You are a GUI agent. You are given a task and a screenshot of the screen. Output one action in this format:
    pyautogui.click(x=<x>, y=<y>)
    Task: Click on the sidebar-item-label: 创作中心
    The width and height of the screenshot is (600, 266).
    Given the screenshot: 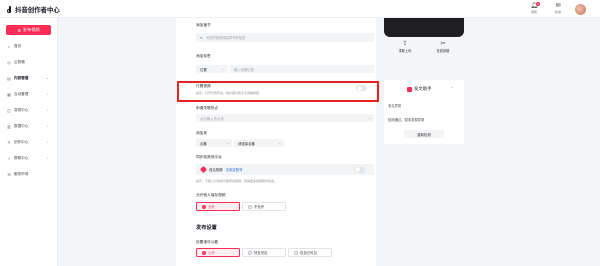 What is the action you would take?
    pyautogui.click(x=21, y=141)
    